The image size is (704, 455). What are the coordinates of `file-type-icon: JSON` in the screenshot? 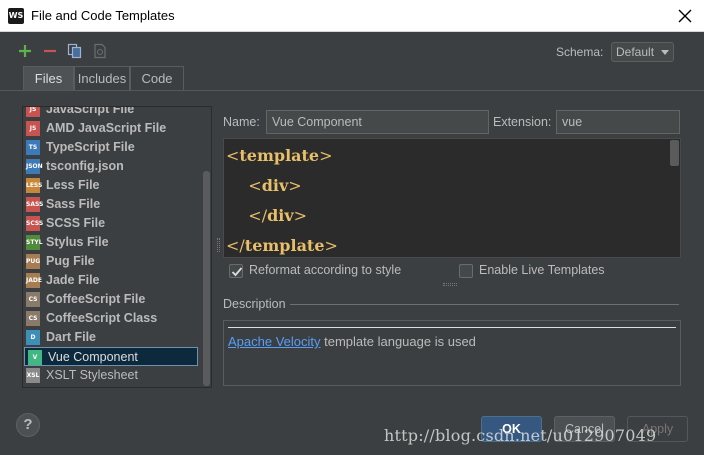 It's located at (34, 166).